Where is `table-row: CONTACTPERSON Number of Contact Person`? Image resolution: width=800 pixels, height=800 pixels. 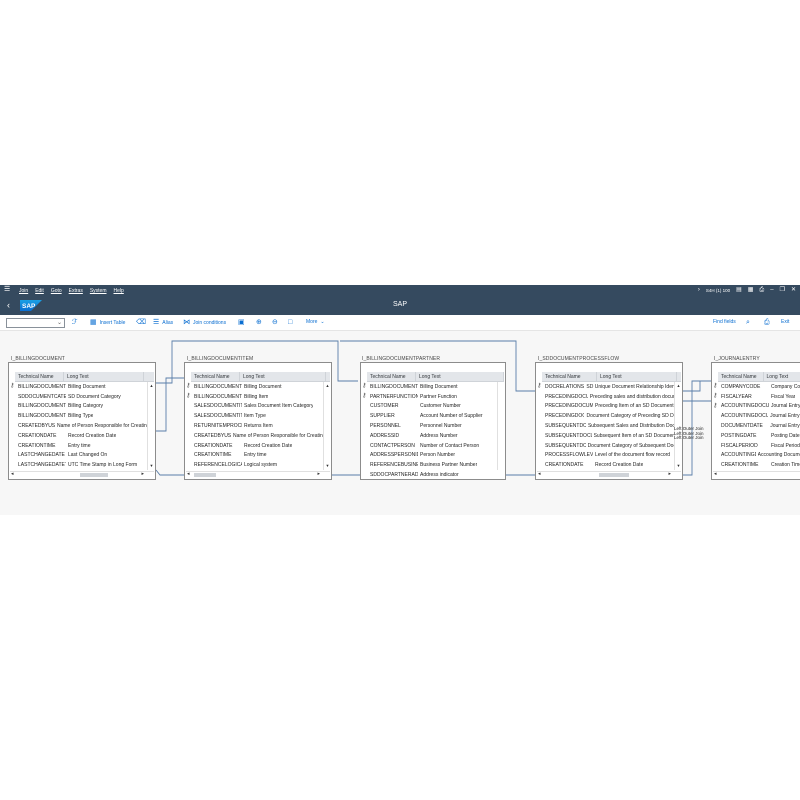 table-row: CONTACTPERSON Number of Contact Person is located at coordinates (429, 446).